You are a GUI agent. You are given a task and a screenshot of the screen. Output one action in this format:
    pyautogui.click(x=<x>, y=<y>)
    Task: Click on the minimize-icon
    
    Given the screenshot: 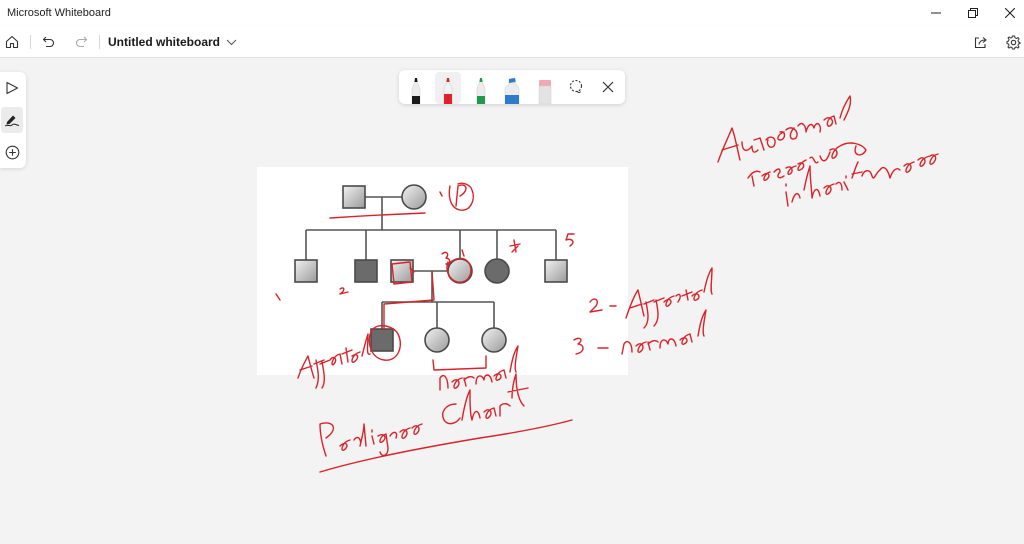 What is the action you would take?
    pyautogui.click(x=936, y=13)
    